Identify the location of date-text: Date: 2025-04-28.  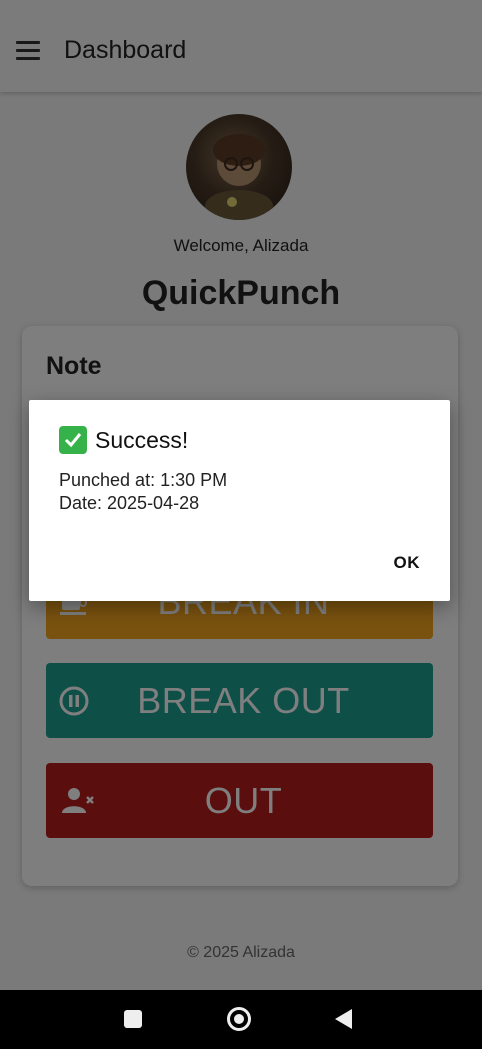
(129, 503).